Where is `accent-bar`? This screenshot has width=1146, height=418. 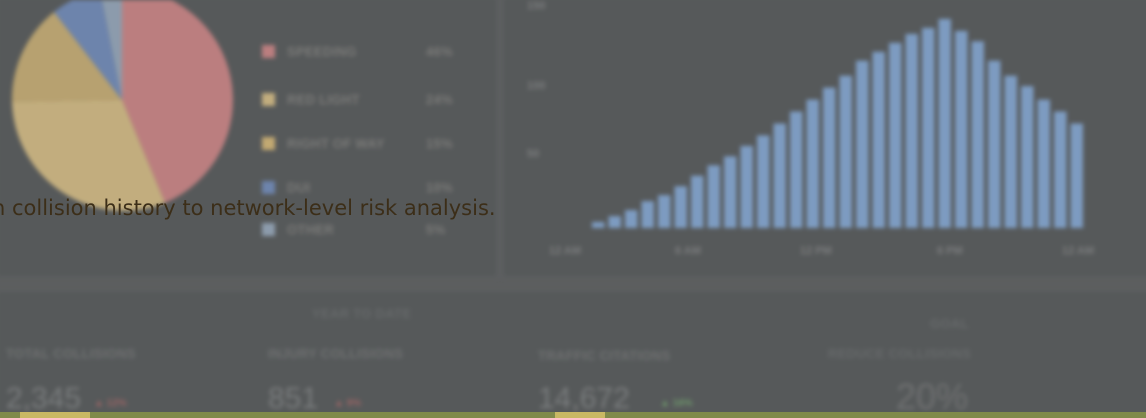 accent-bar is located at coordinates (573, 415).